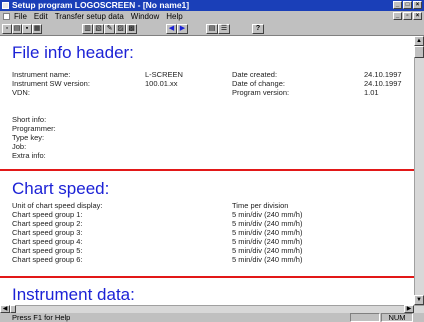 This screenshot has width=424, height=322. What do you see at coordinates (5, 5) in the screenshot?
I see `app-icon` at bounding box center [5, 5].